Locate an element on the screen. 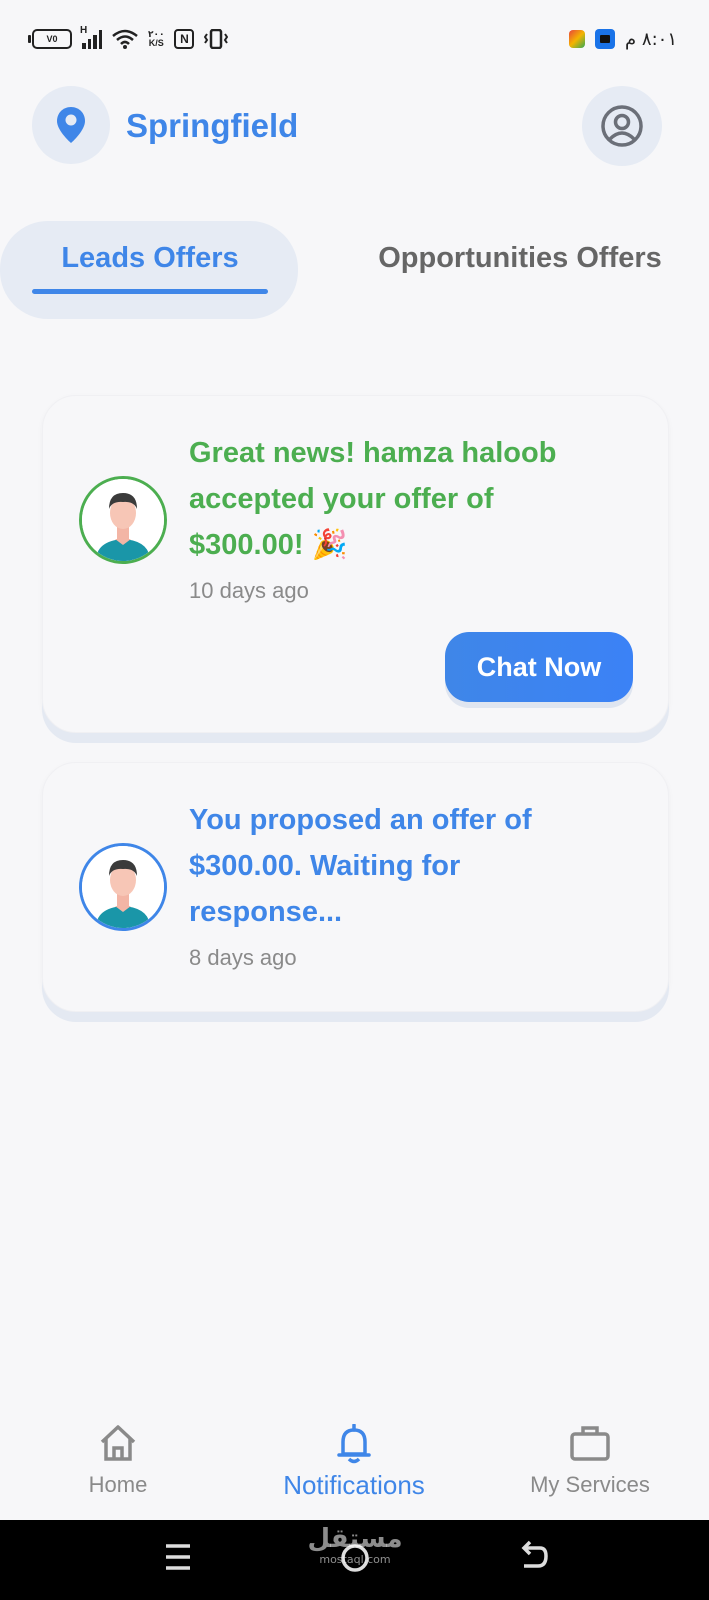 The width and height of the screenshot is (709, 1600). location-button is located at coordinates (71, 125).